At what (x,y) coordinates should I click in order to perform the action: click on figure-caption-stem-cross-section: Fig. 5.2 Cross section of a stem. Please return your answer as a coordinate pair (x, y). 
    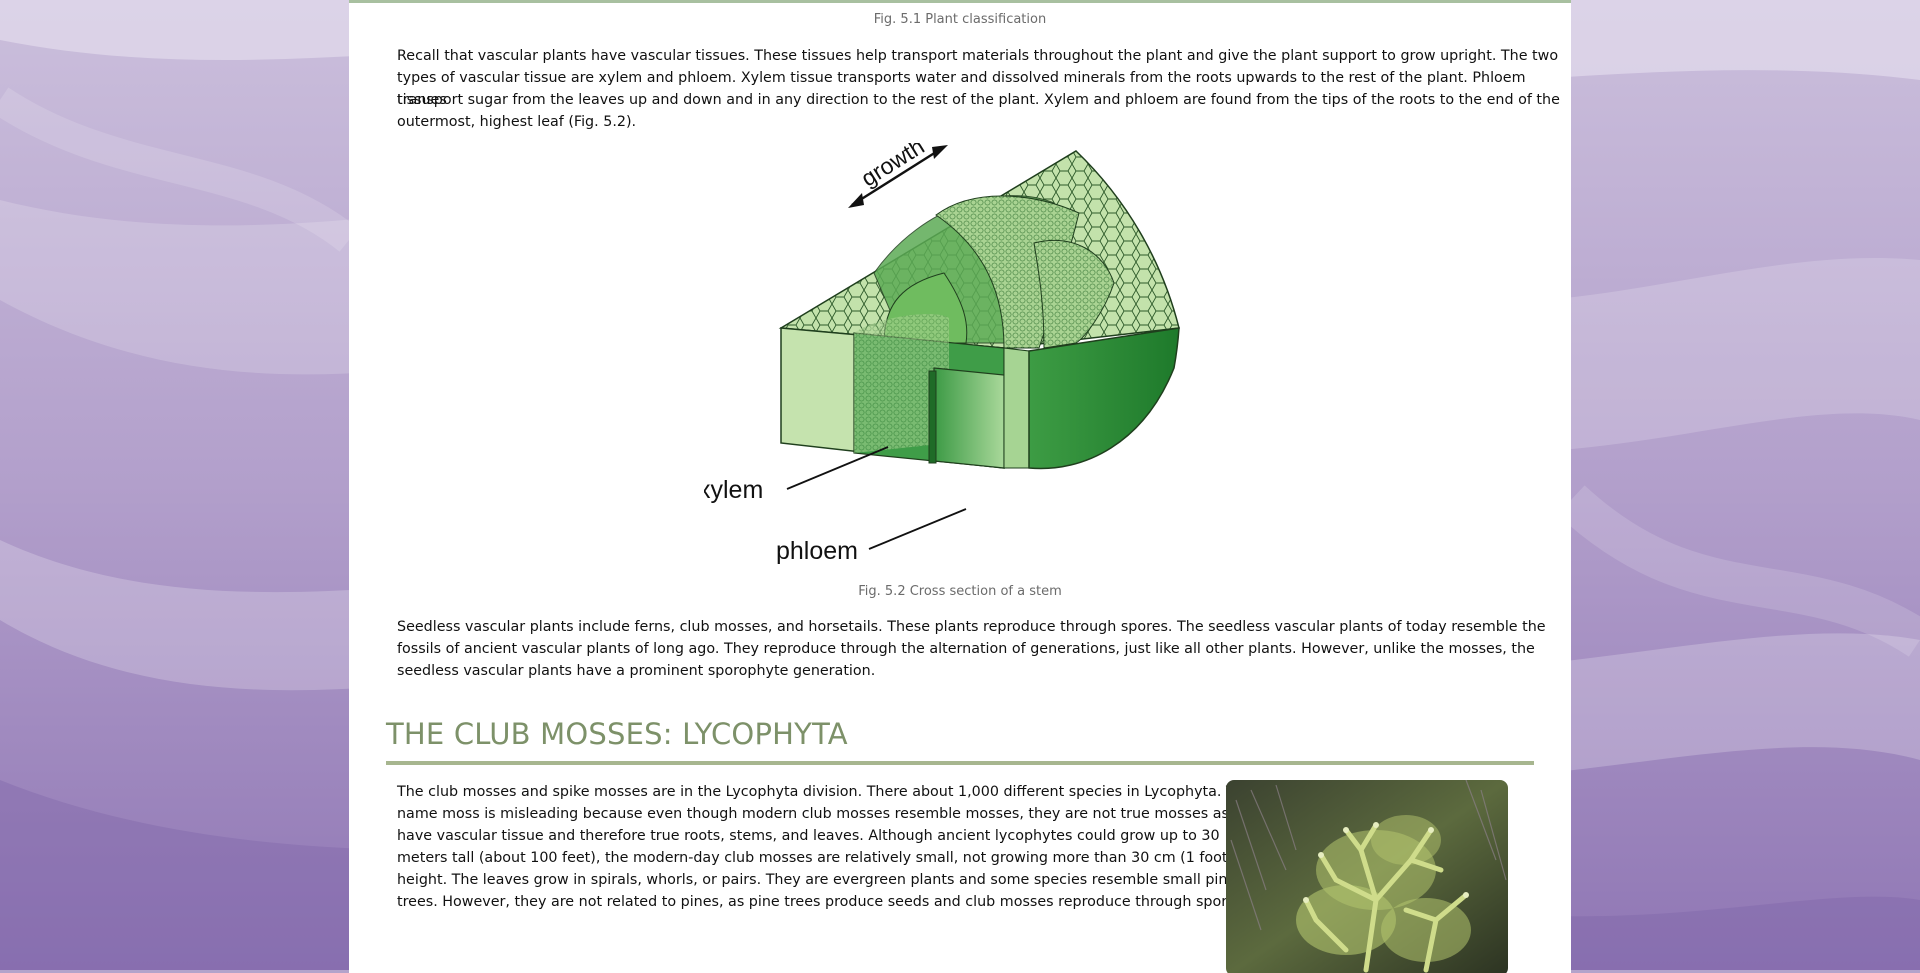
    Looking at the image, I should click on (960, 591).